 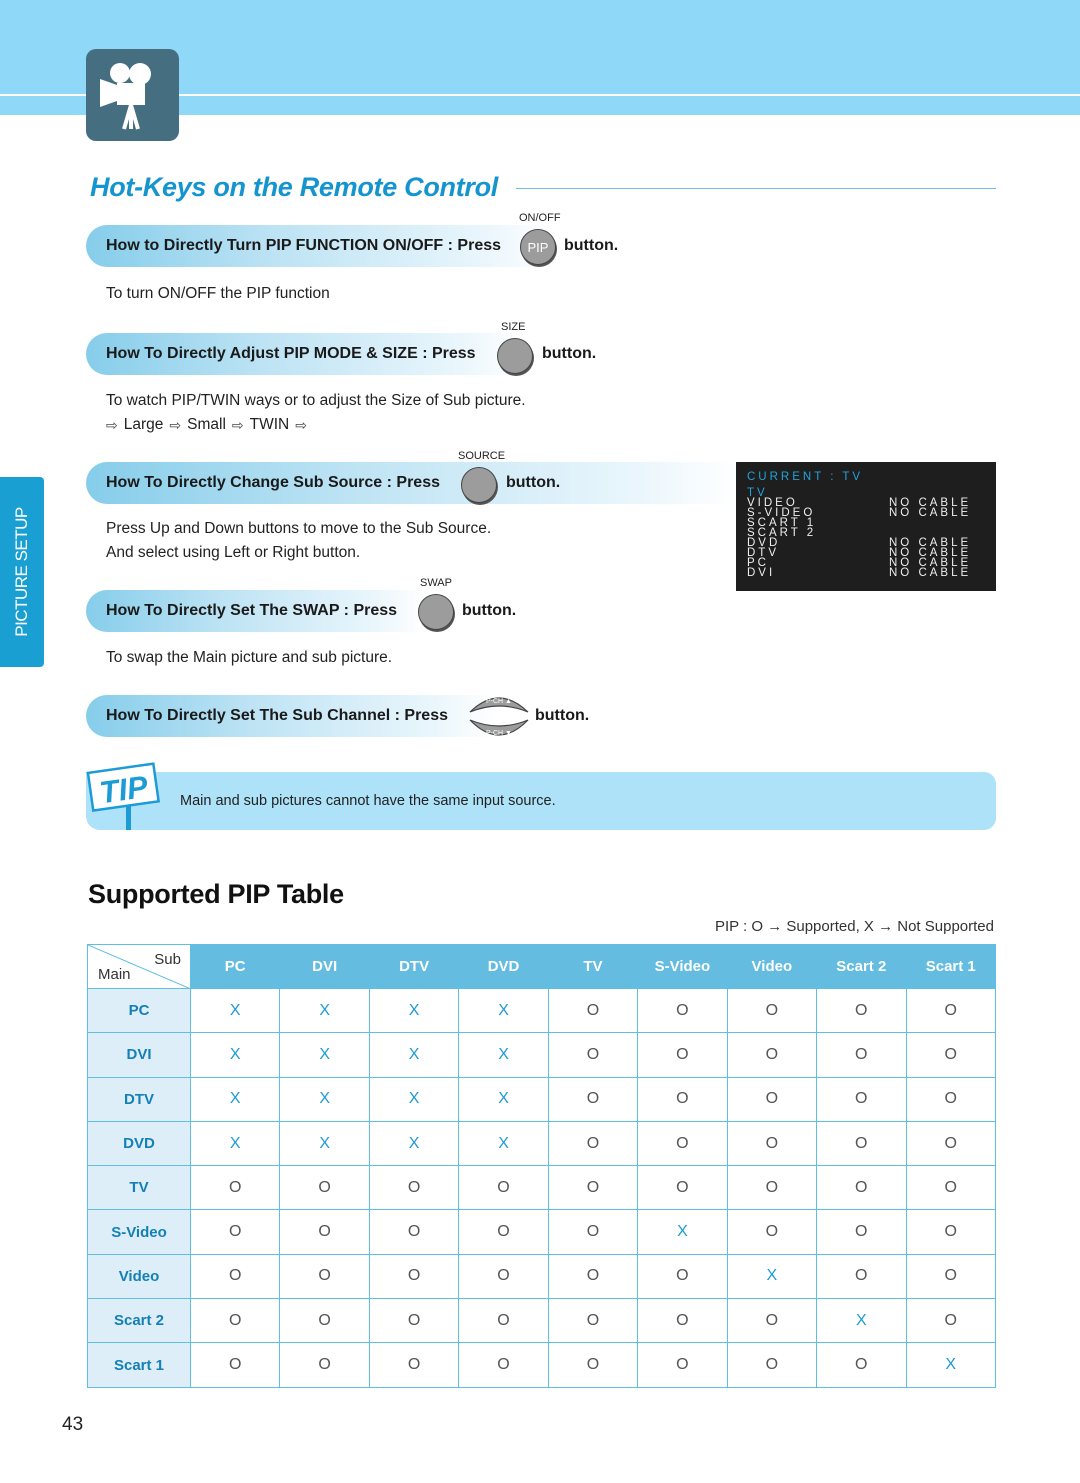 What do you see at coordinates (324, 966) in the screenshot?
I see `column-header: DVI` at bounding box center [324, 966].